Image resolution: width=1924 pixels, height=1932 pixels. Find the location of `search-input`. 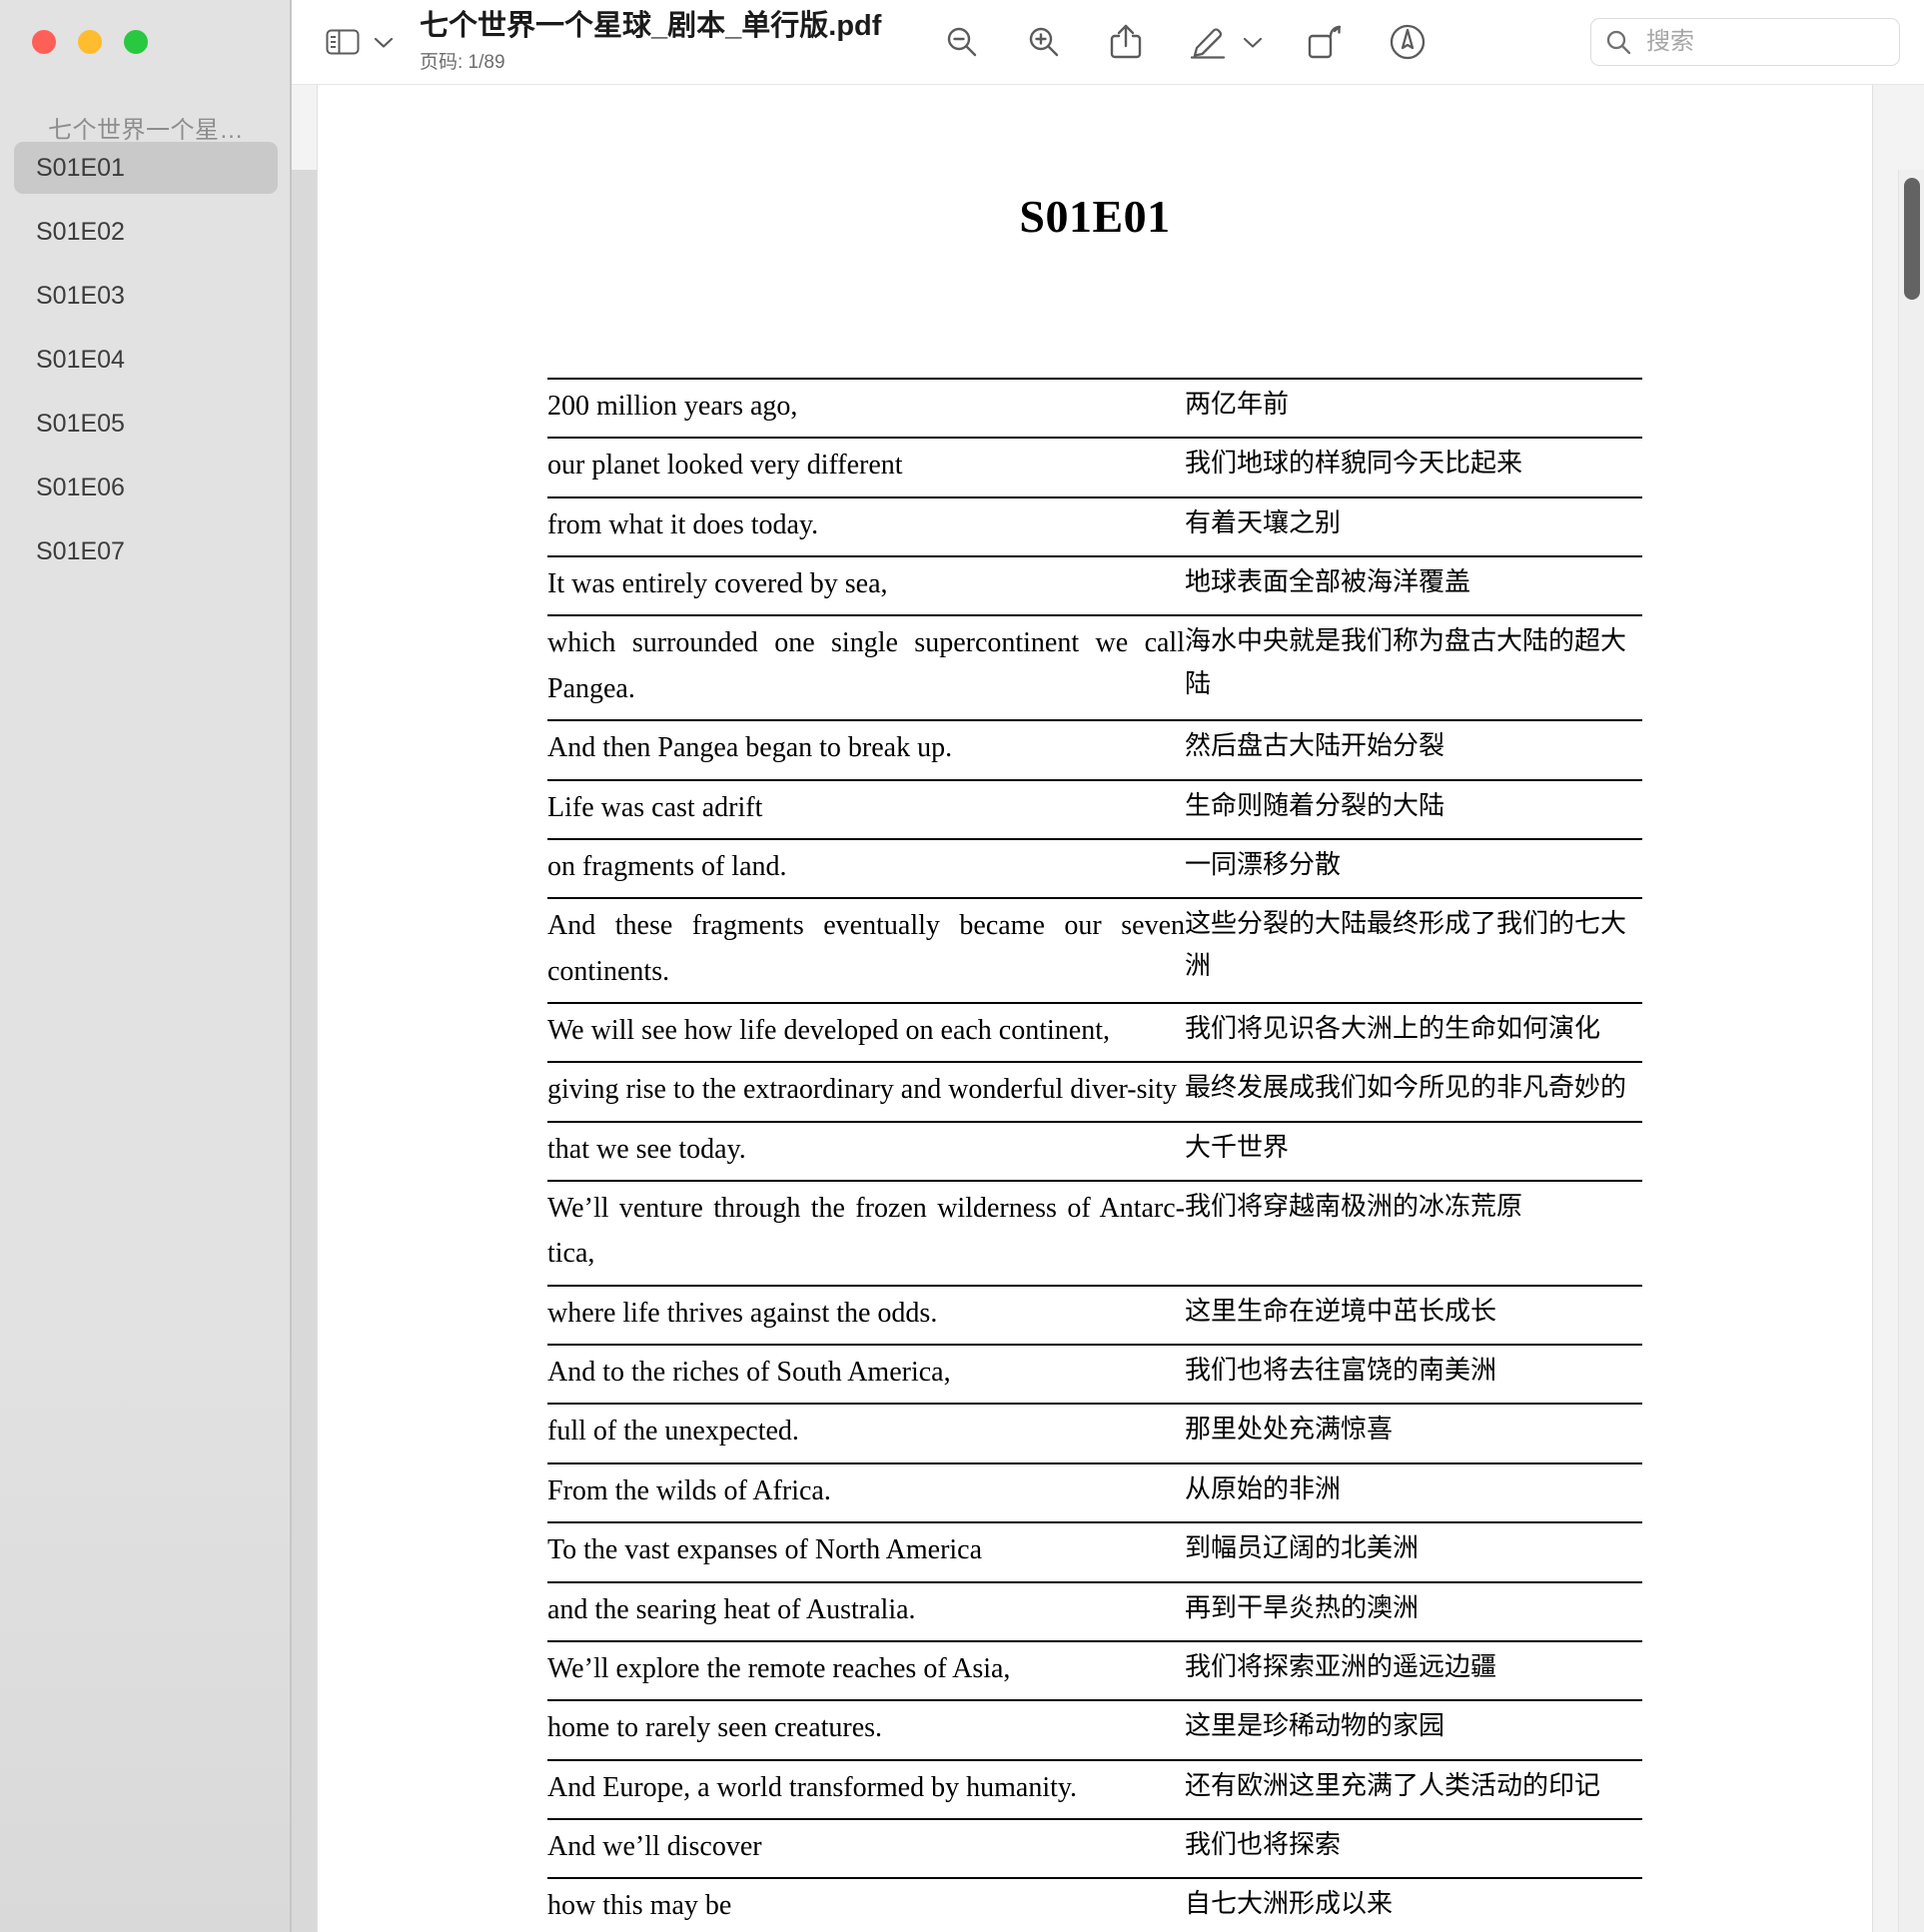

search-input is located at coordinates (1764, 42).